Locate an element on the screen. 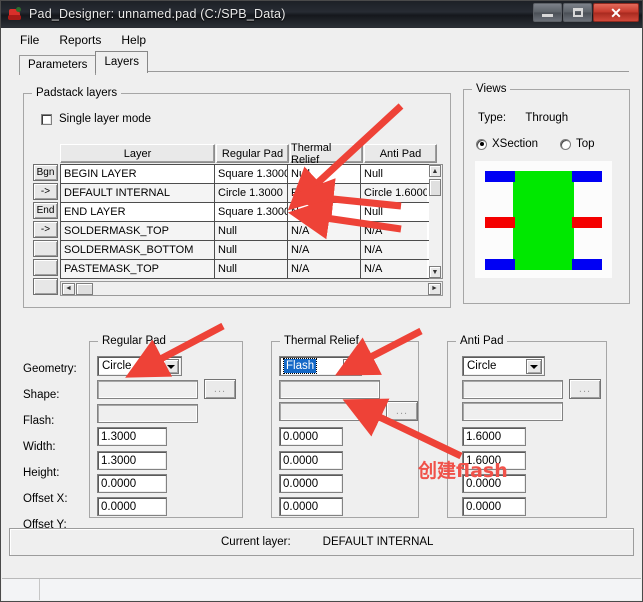  label-height: Height: is located at coordinates (41, 473).